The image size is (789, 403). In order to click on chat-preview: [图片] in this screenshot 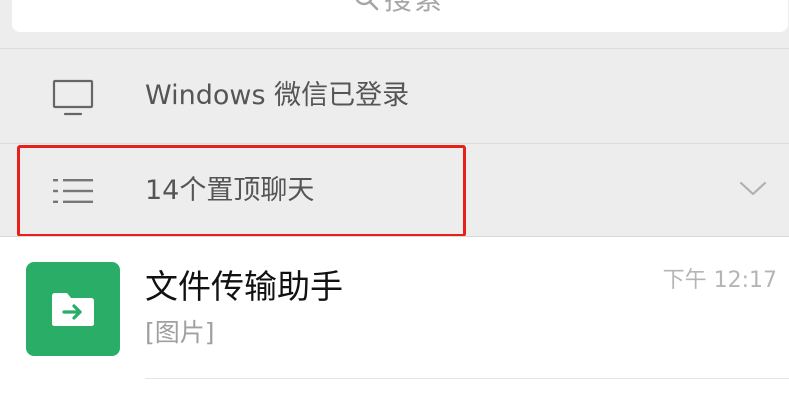, I will do `click(180, 332)`.